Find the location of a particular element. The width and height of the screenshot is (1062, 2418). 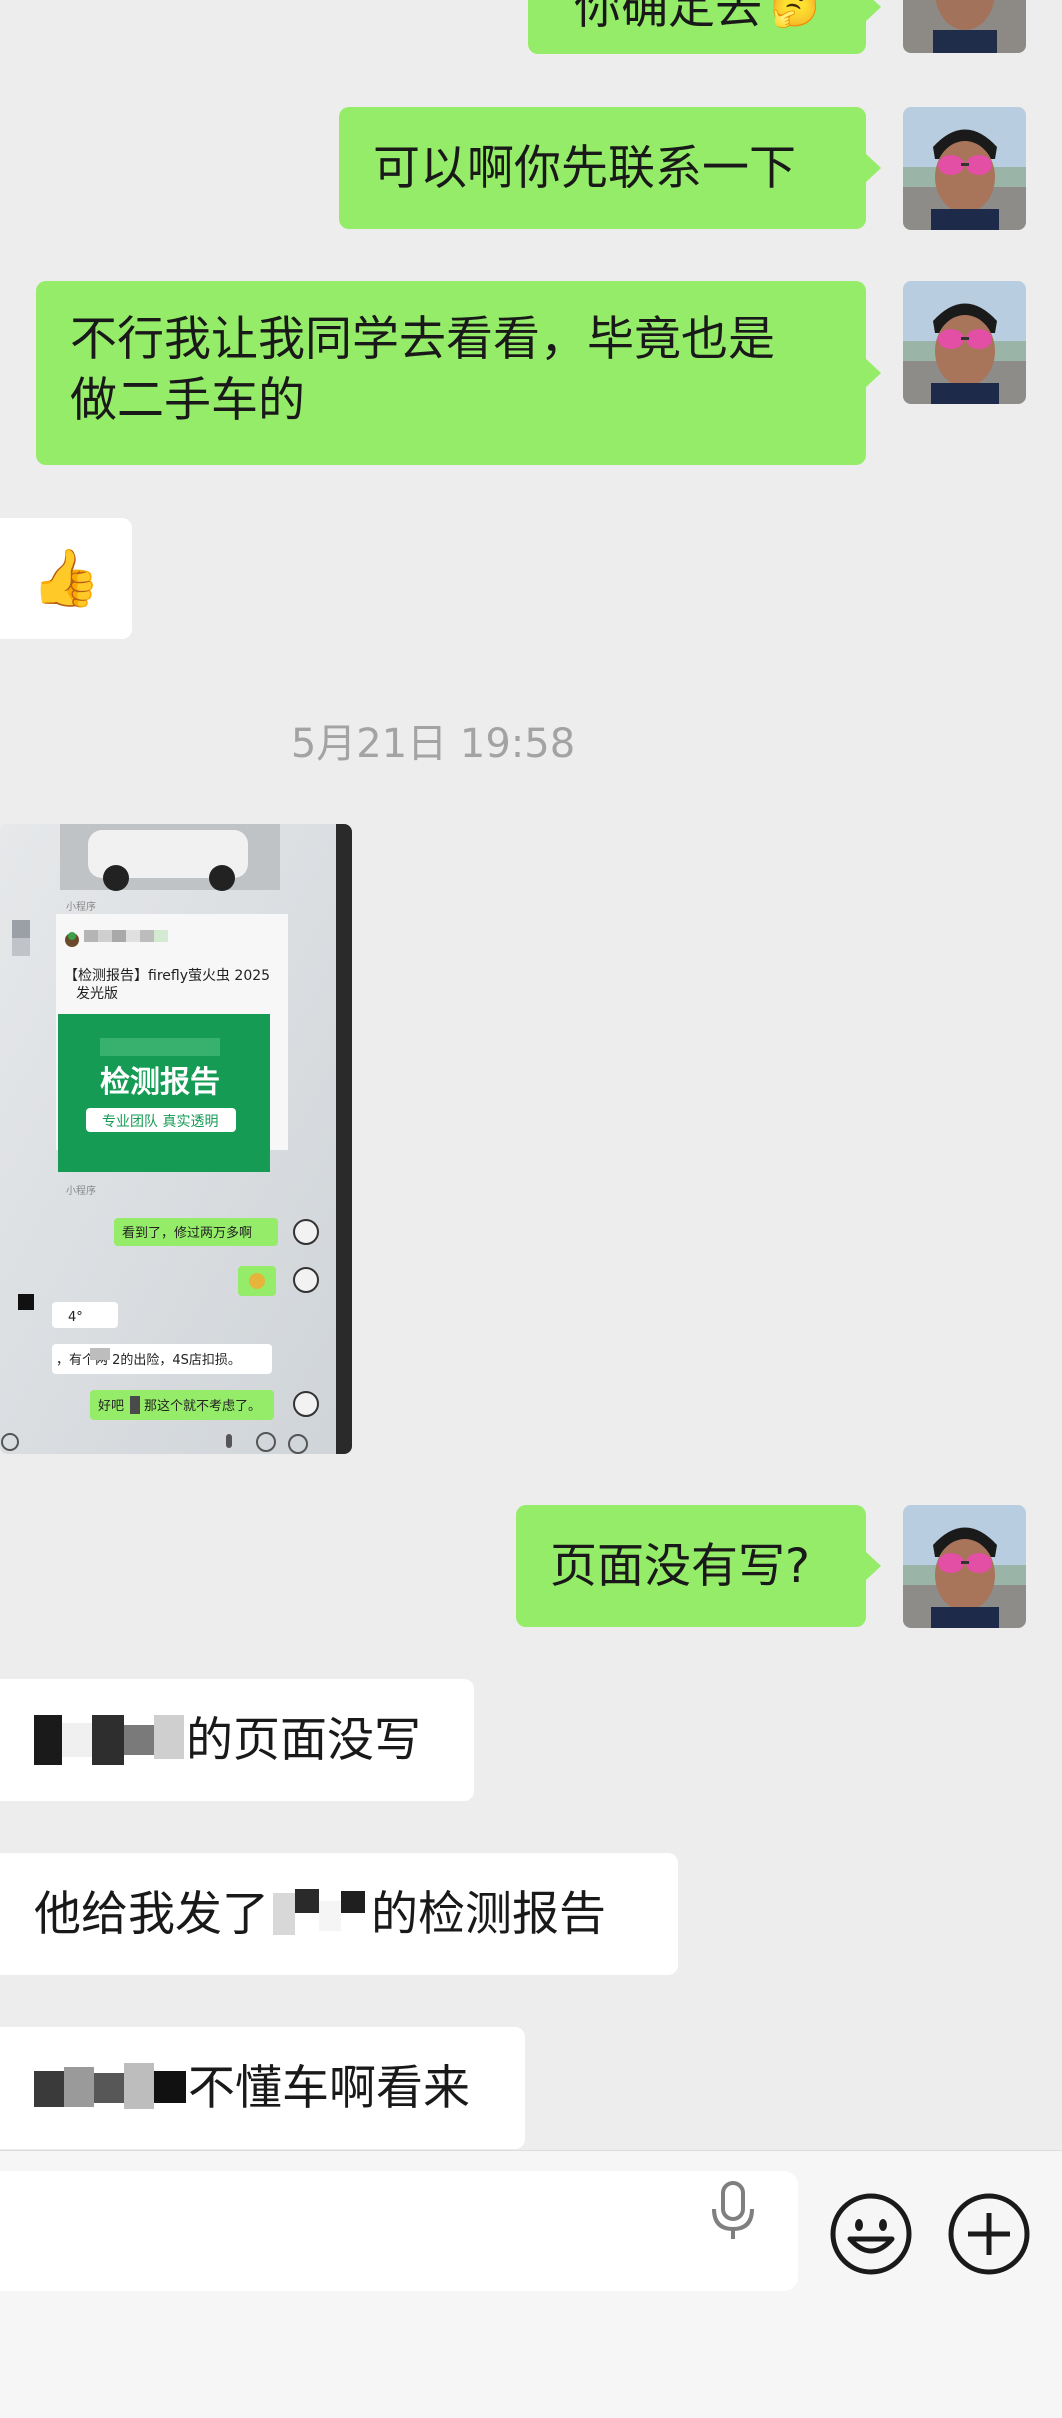

message-text-suffix: 的检测报告 is located at coordinates (488, 1914).